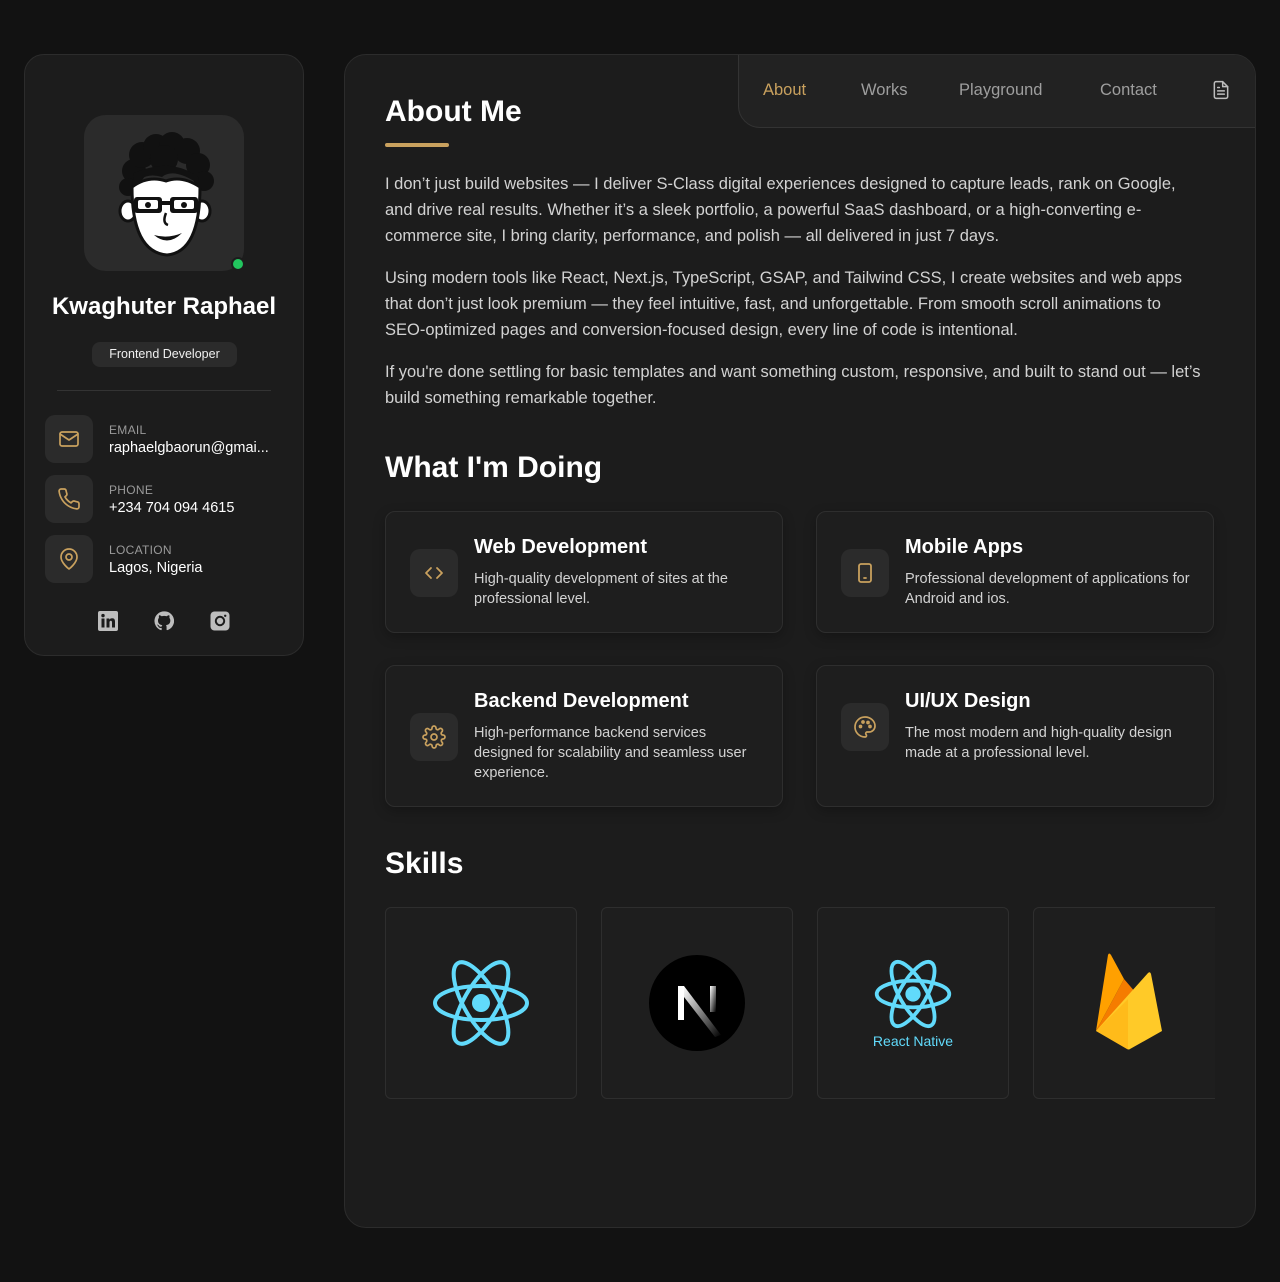 Image resolution: width=1280 pixels, height=1282 pixels. I want to click on cartoon-avatar-icon, so click(166, 194).